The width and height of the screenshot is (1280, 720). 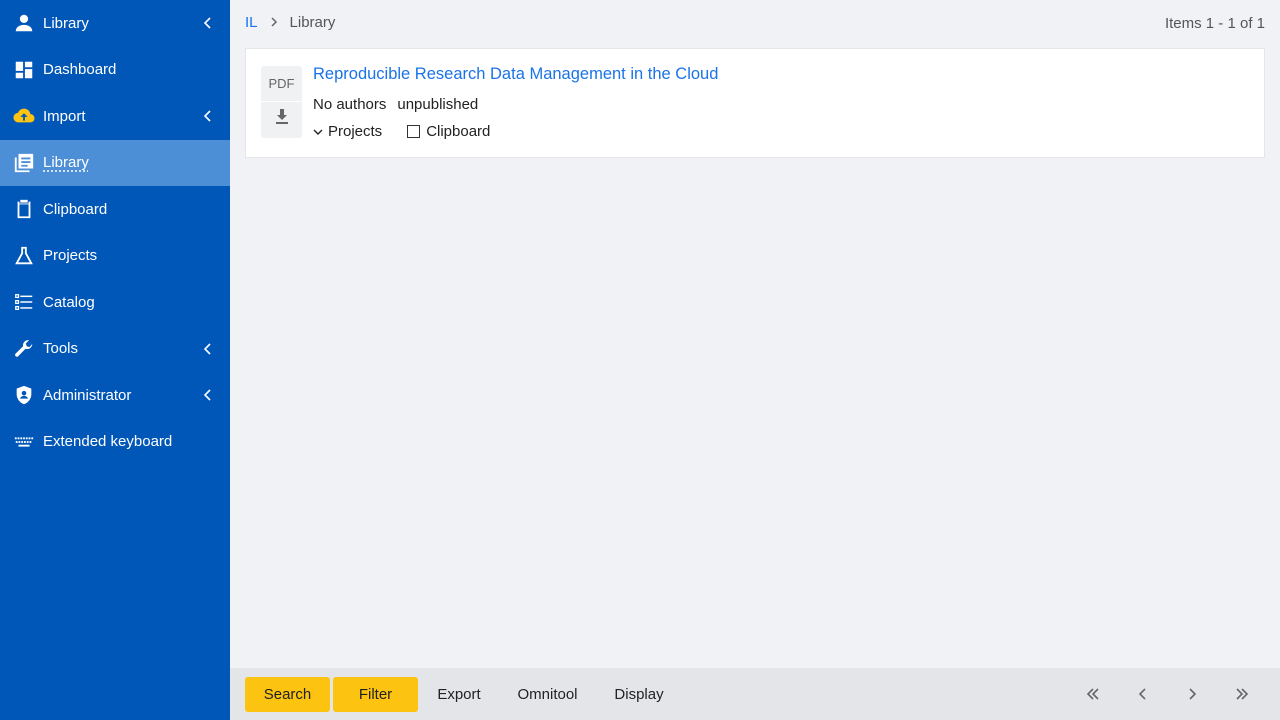 What do you see at coordinates (75, 209) in the screenshot?
I see `sidebar-item-label: Clipboard` at bounding box center [75, 209].